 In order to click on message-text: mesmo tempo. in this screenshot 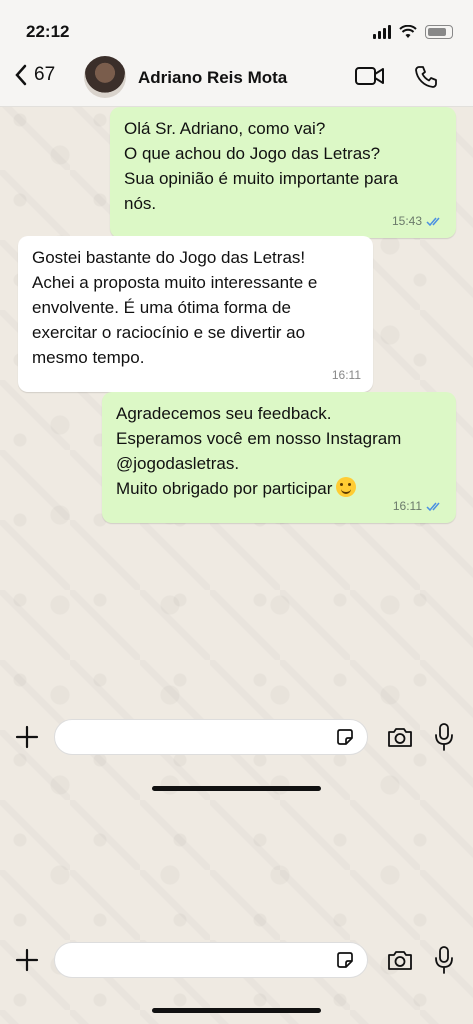, I will do `click(88, 357)`.